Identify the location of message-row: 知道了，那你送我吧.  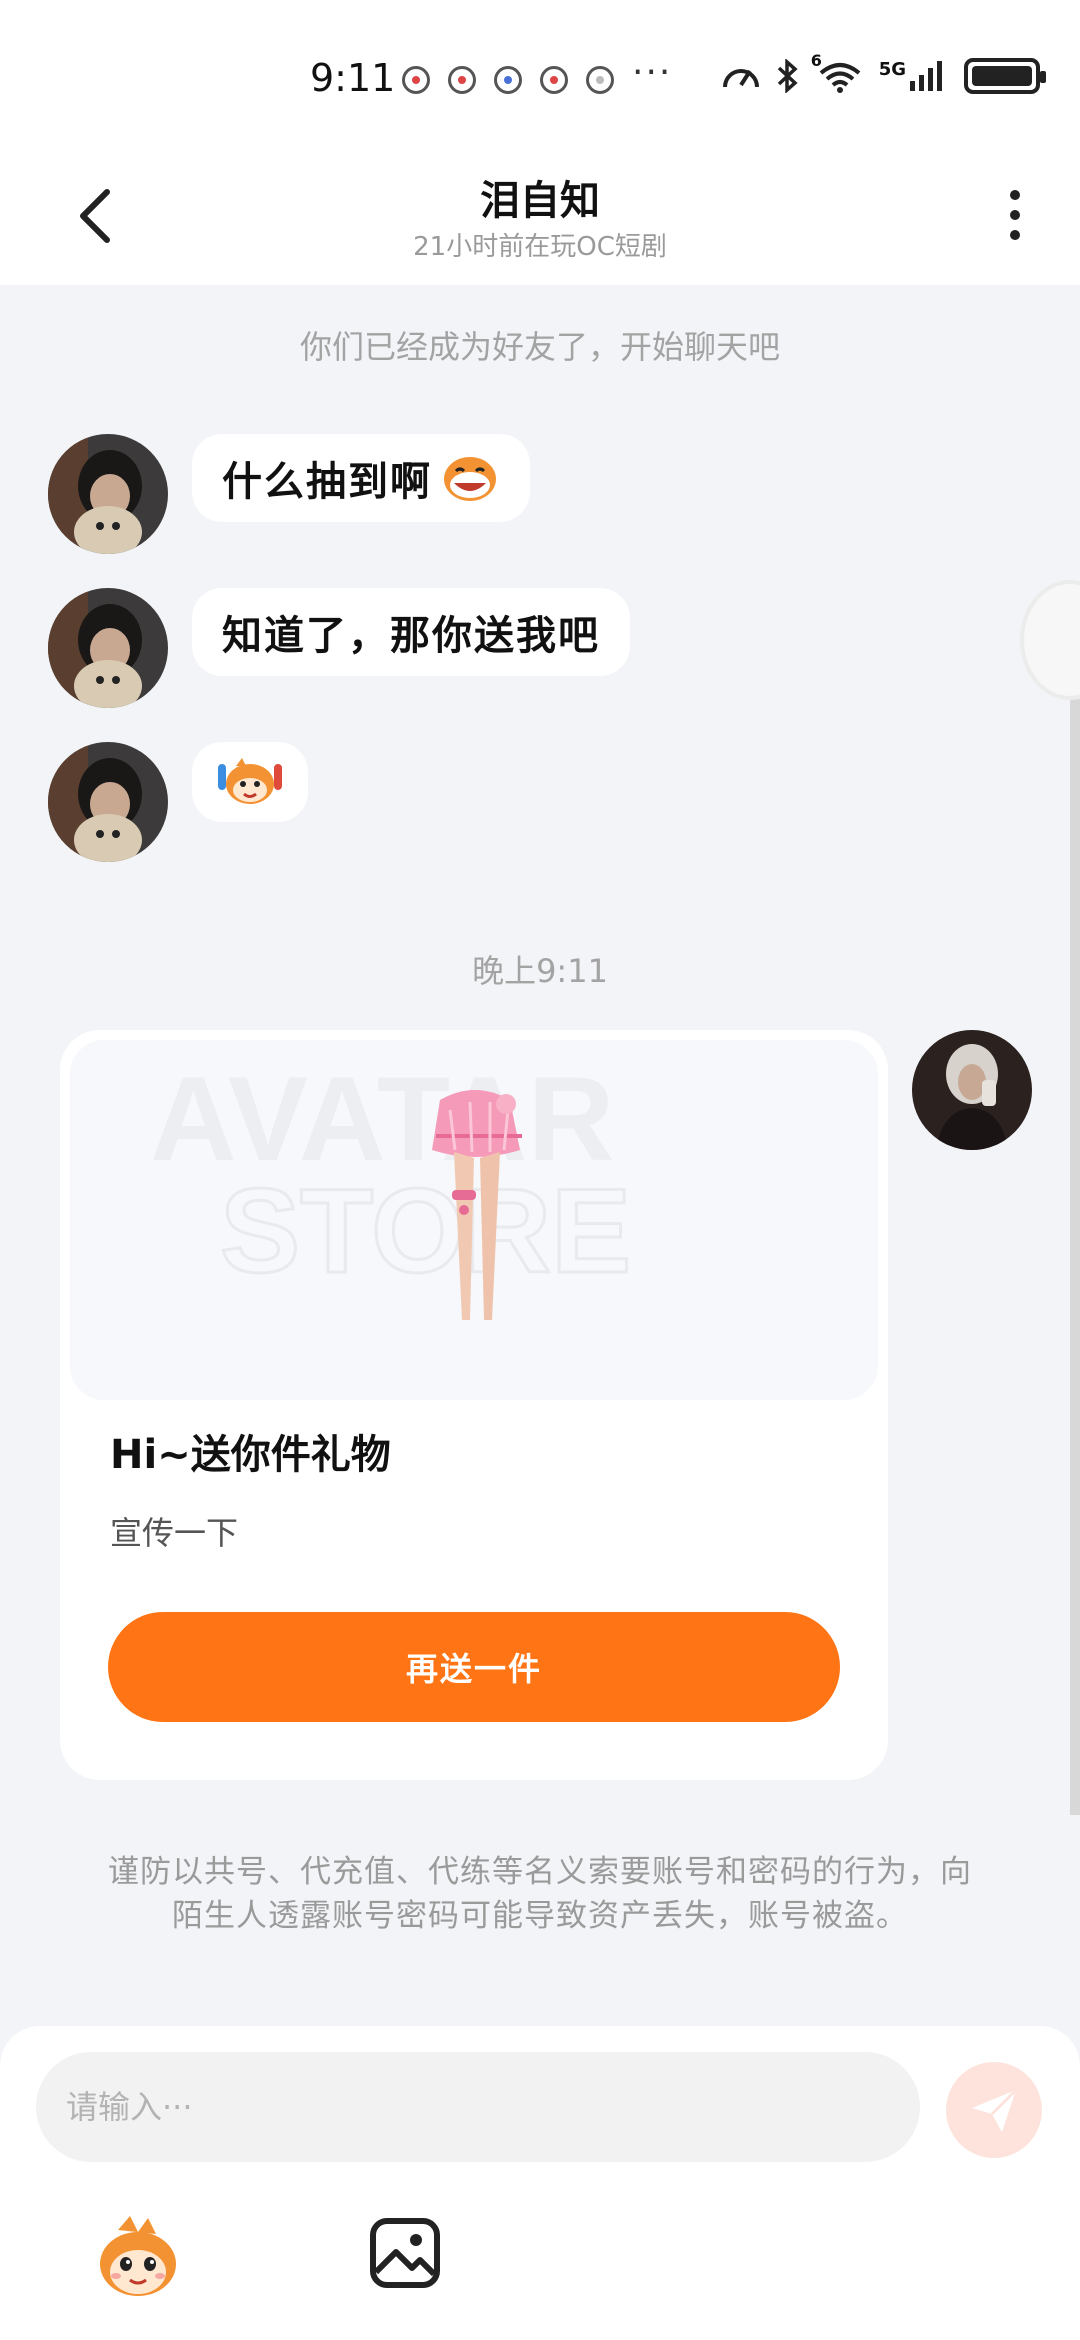
(339, 648).